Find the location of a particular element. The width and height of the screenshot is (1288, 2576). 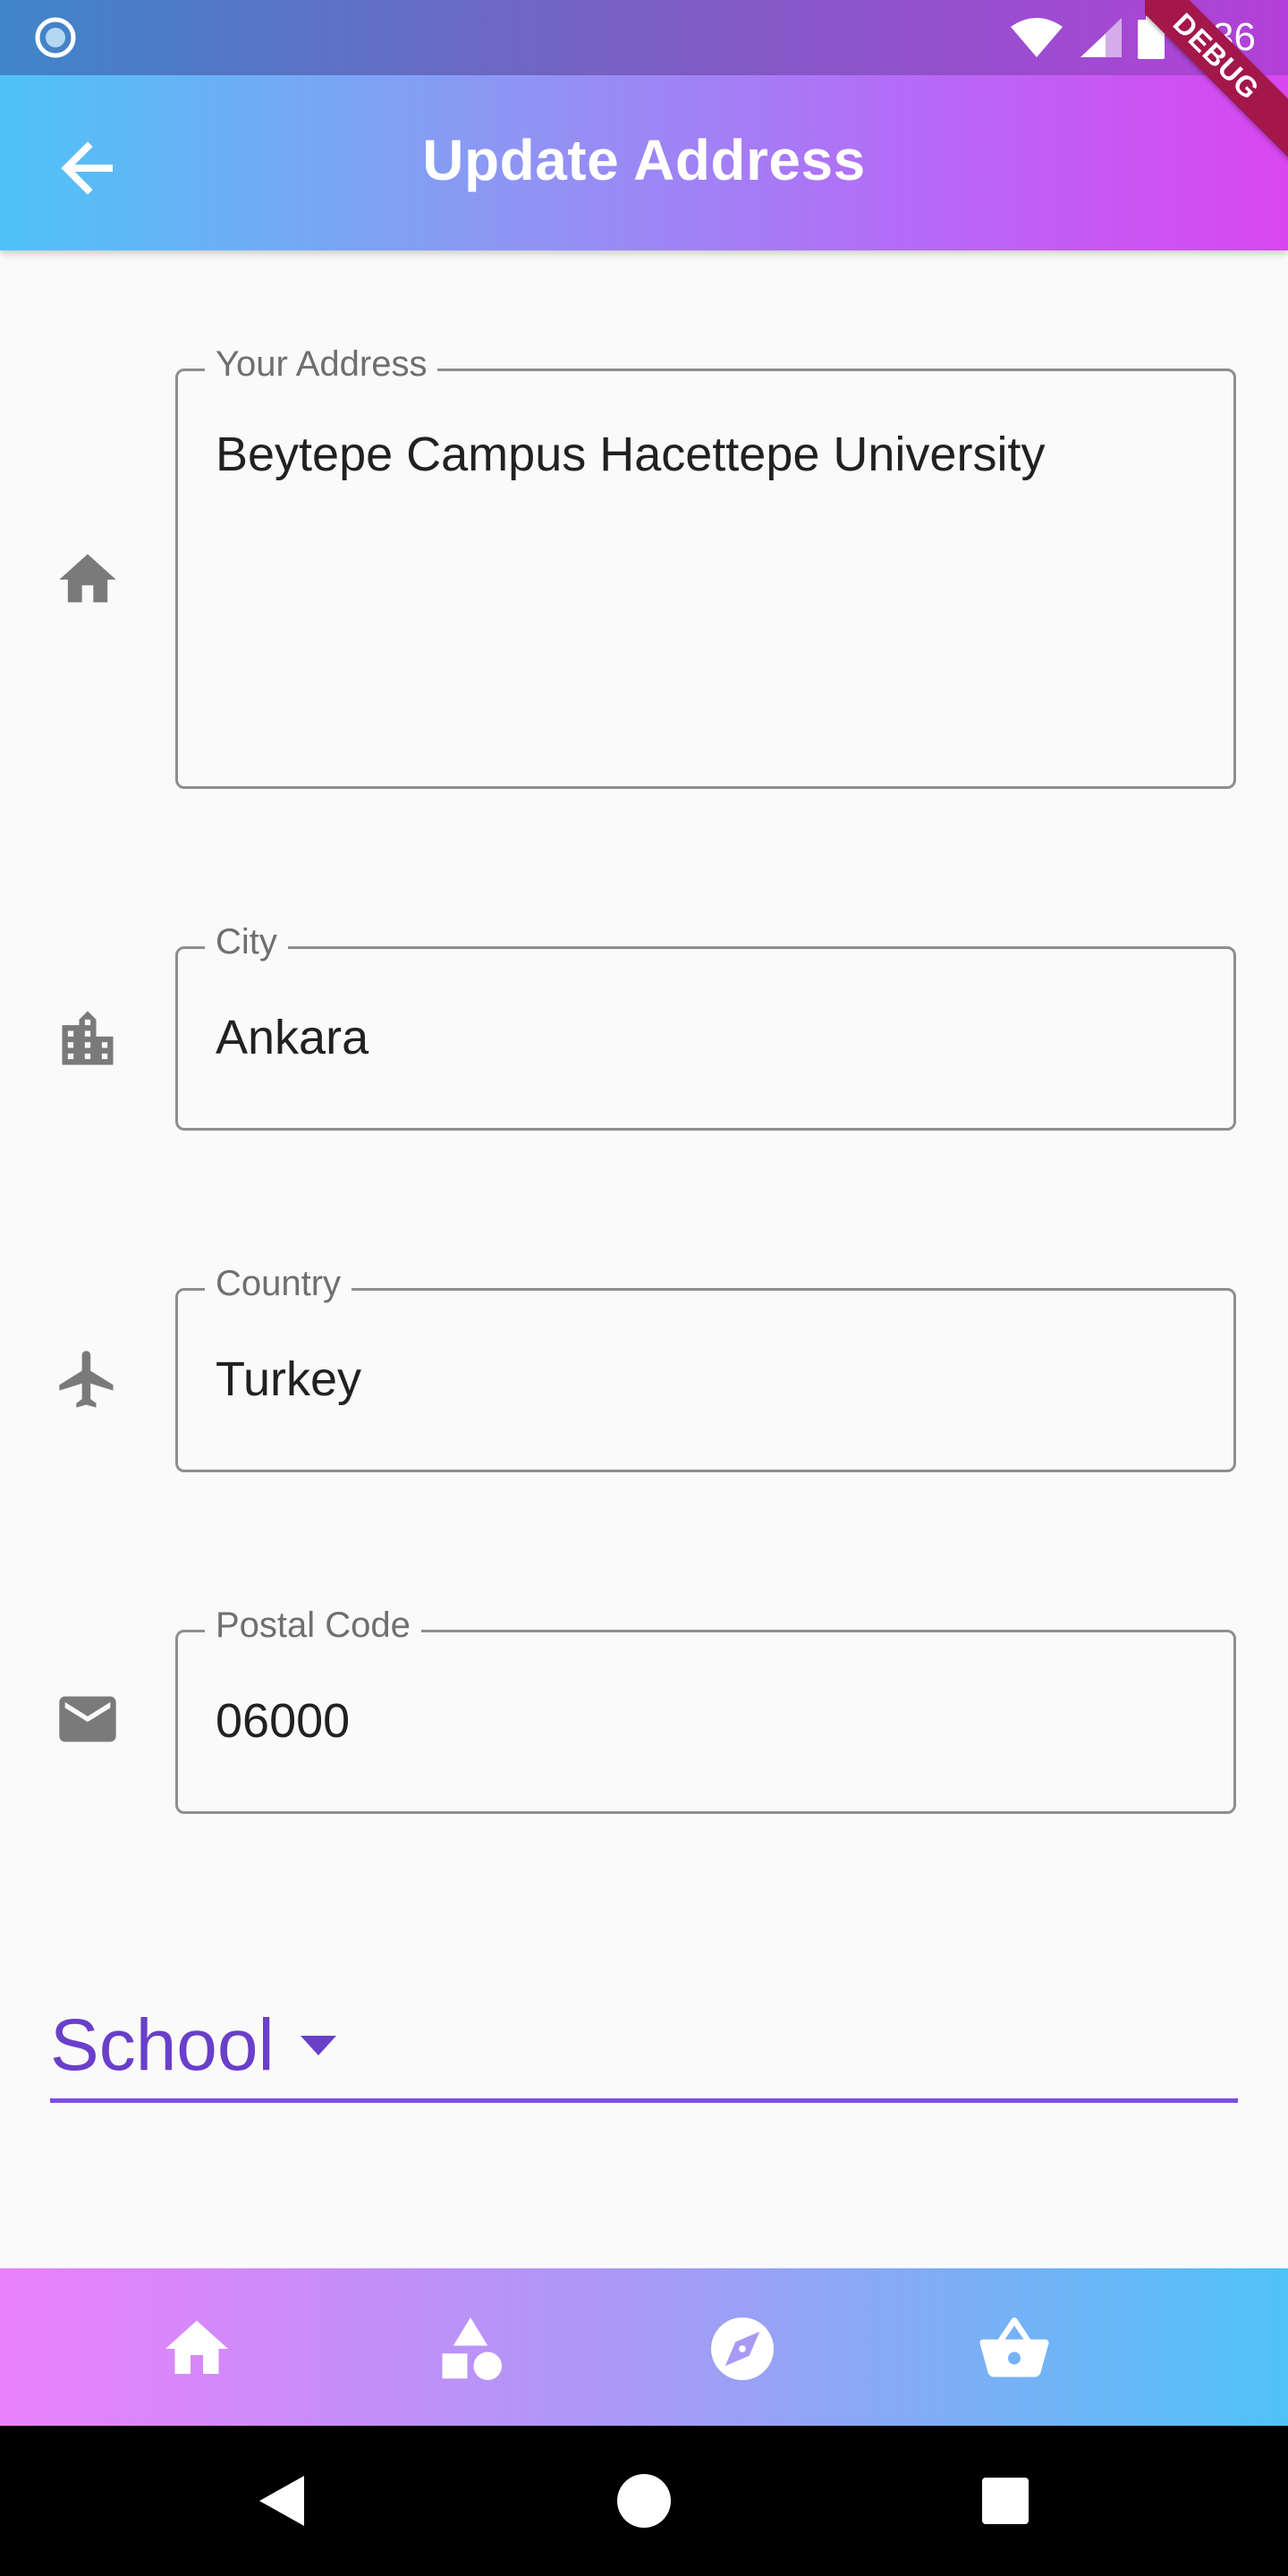

address-label: Your Address is located at coordinates (321, 364).